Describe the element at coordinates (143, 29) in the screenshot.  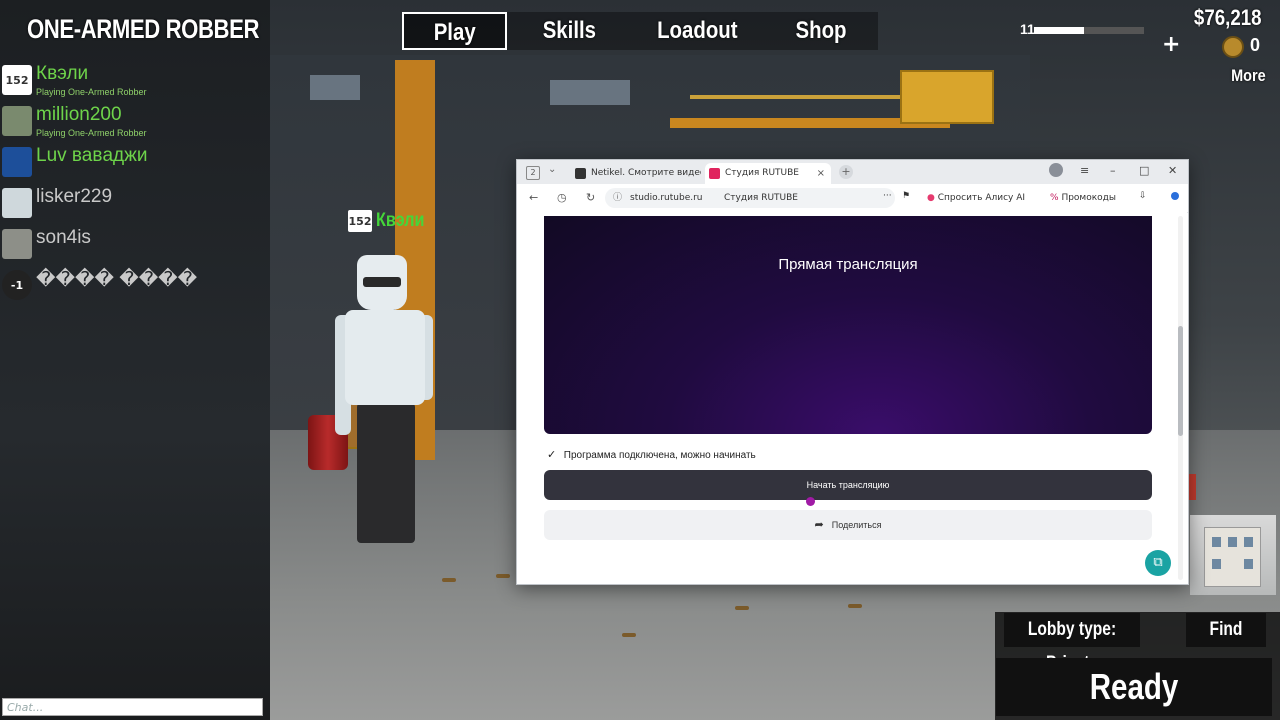
I see `game-title: ONE-ARMED ROBBER` at that location.